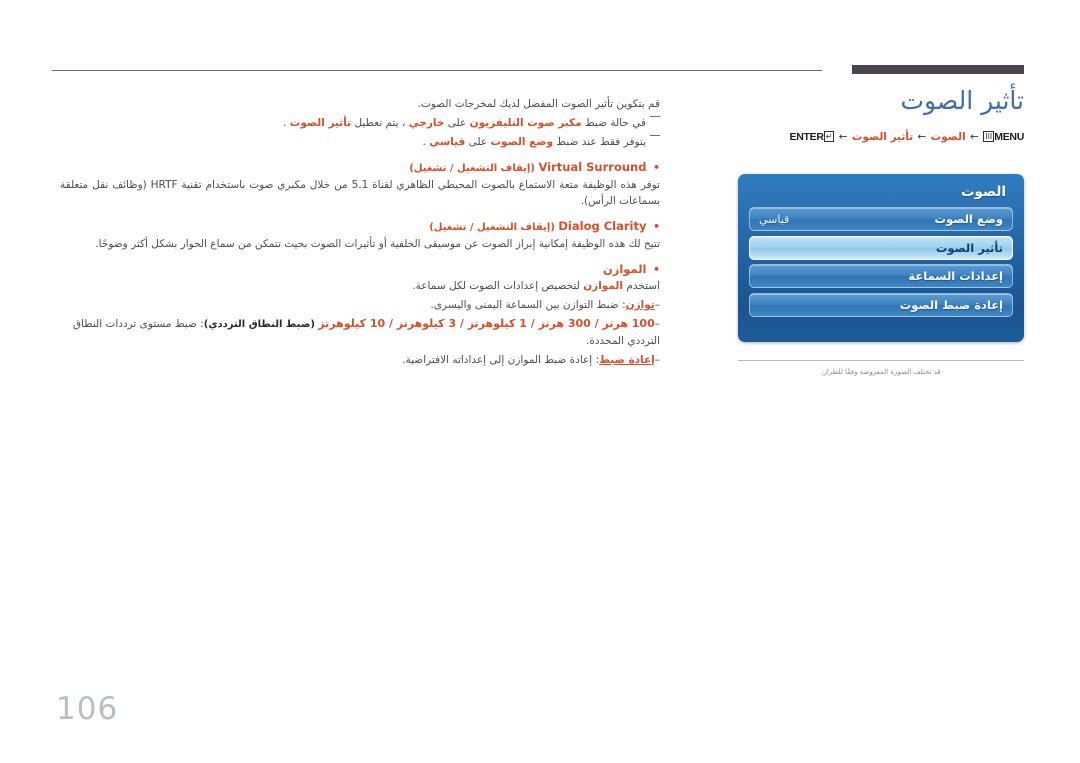  What do you see at coordinates (881, 219) in the screenshot?
I see `osd-row-sound-mode: وضع الصوت قياسي` at bounding box center [881, 219].